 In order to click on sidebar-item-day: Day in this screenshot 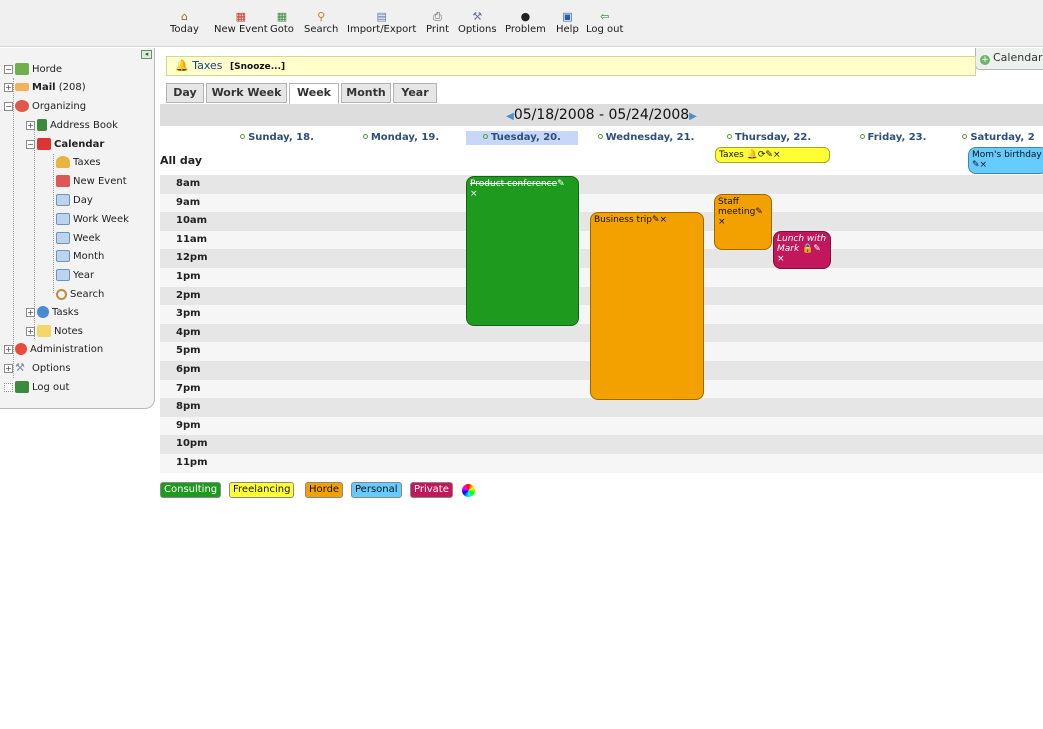, I will do `click(74, 201)`.